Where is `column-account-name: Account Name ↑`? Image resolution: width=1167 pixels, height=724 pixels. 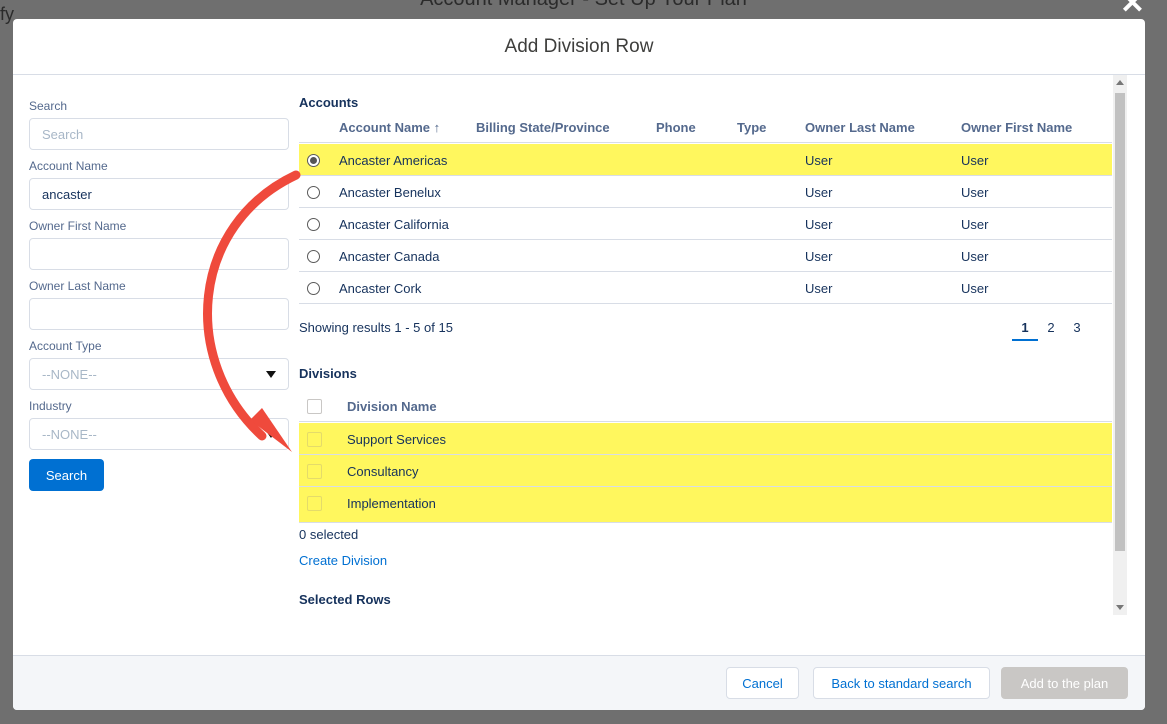 column-account-name: Account Name ↑ is located at coordinates (389, 127).